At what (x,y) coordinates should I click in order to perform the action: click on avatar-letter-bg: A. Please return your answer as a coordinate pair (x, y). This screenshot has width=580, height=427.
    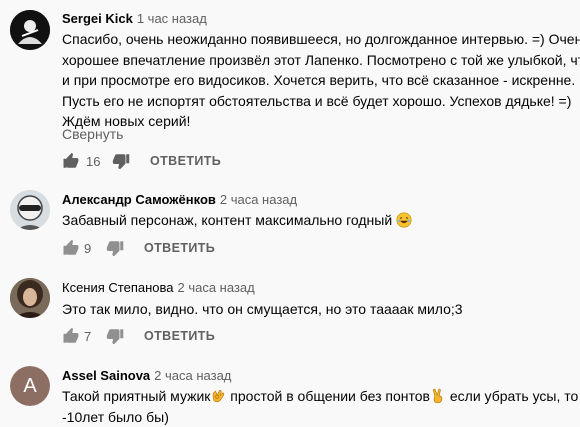
    Looking at the image, I should click on (30, 386).